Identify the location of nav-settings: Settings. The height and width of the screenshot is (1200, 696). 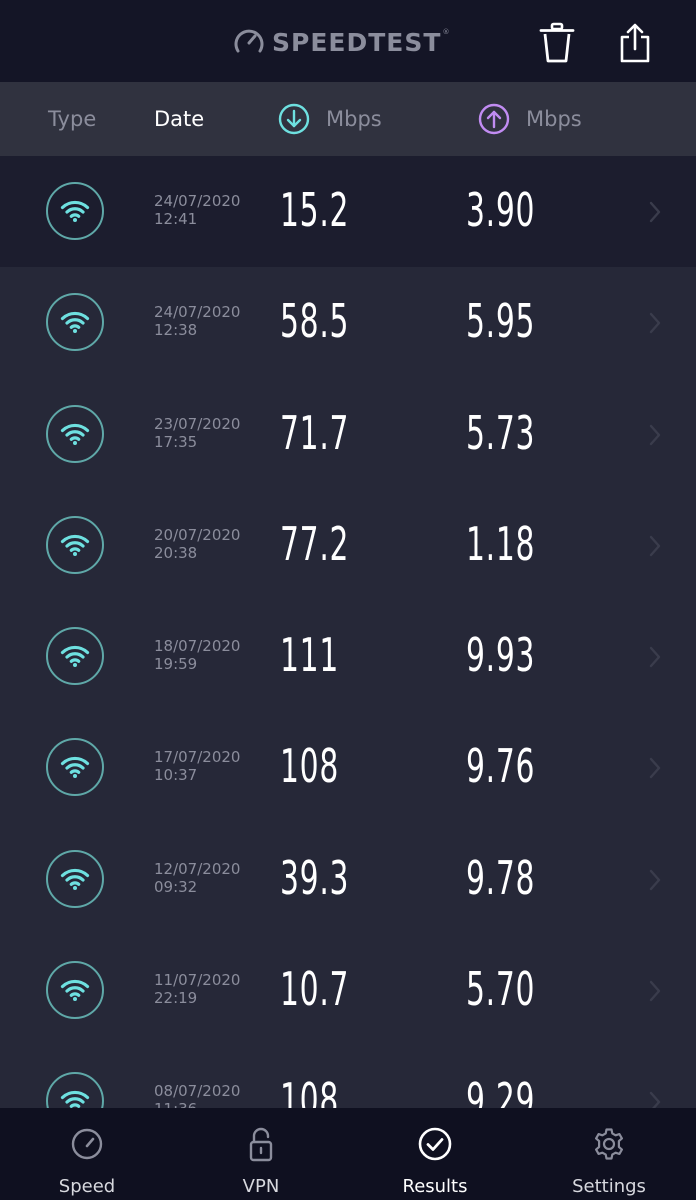
(609, 1154).